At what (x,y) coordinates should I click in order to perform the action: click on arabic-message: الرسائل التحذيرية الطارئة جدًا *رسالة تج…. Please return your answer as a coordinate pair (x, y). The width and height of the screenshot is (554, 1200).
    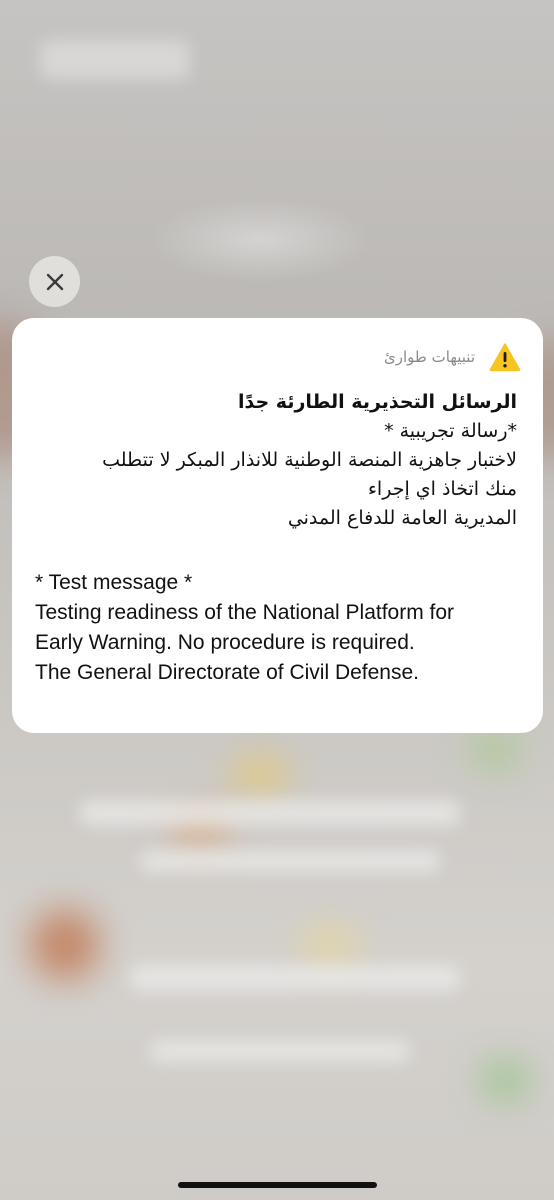
    Looking at the image, I should click on (272, 460).